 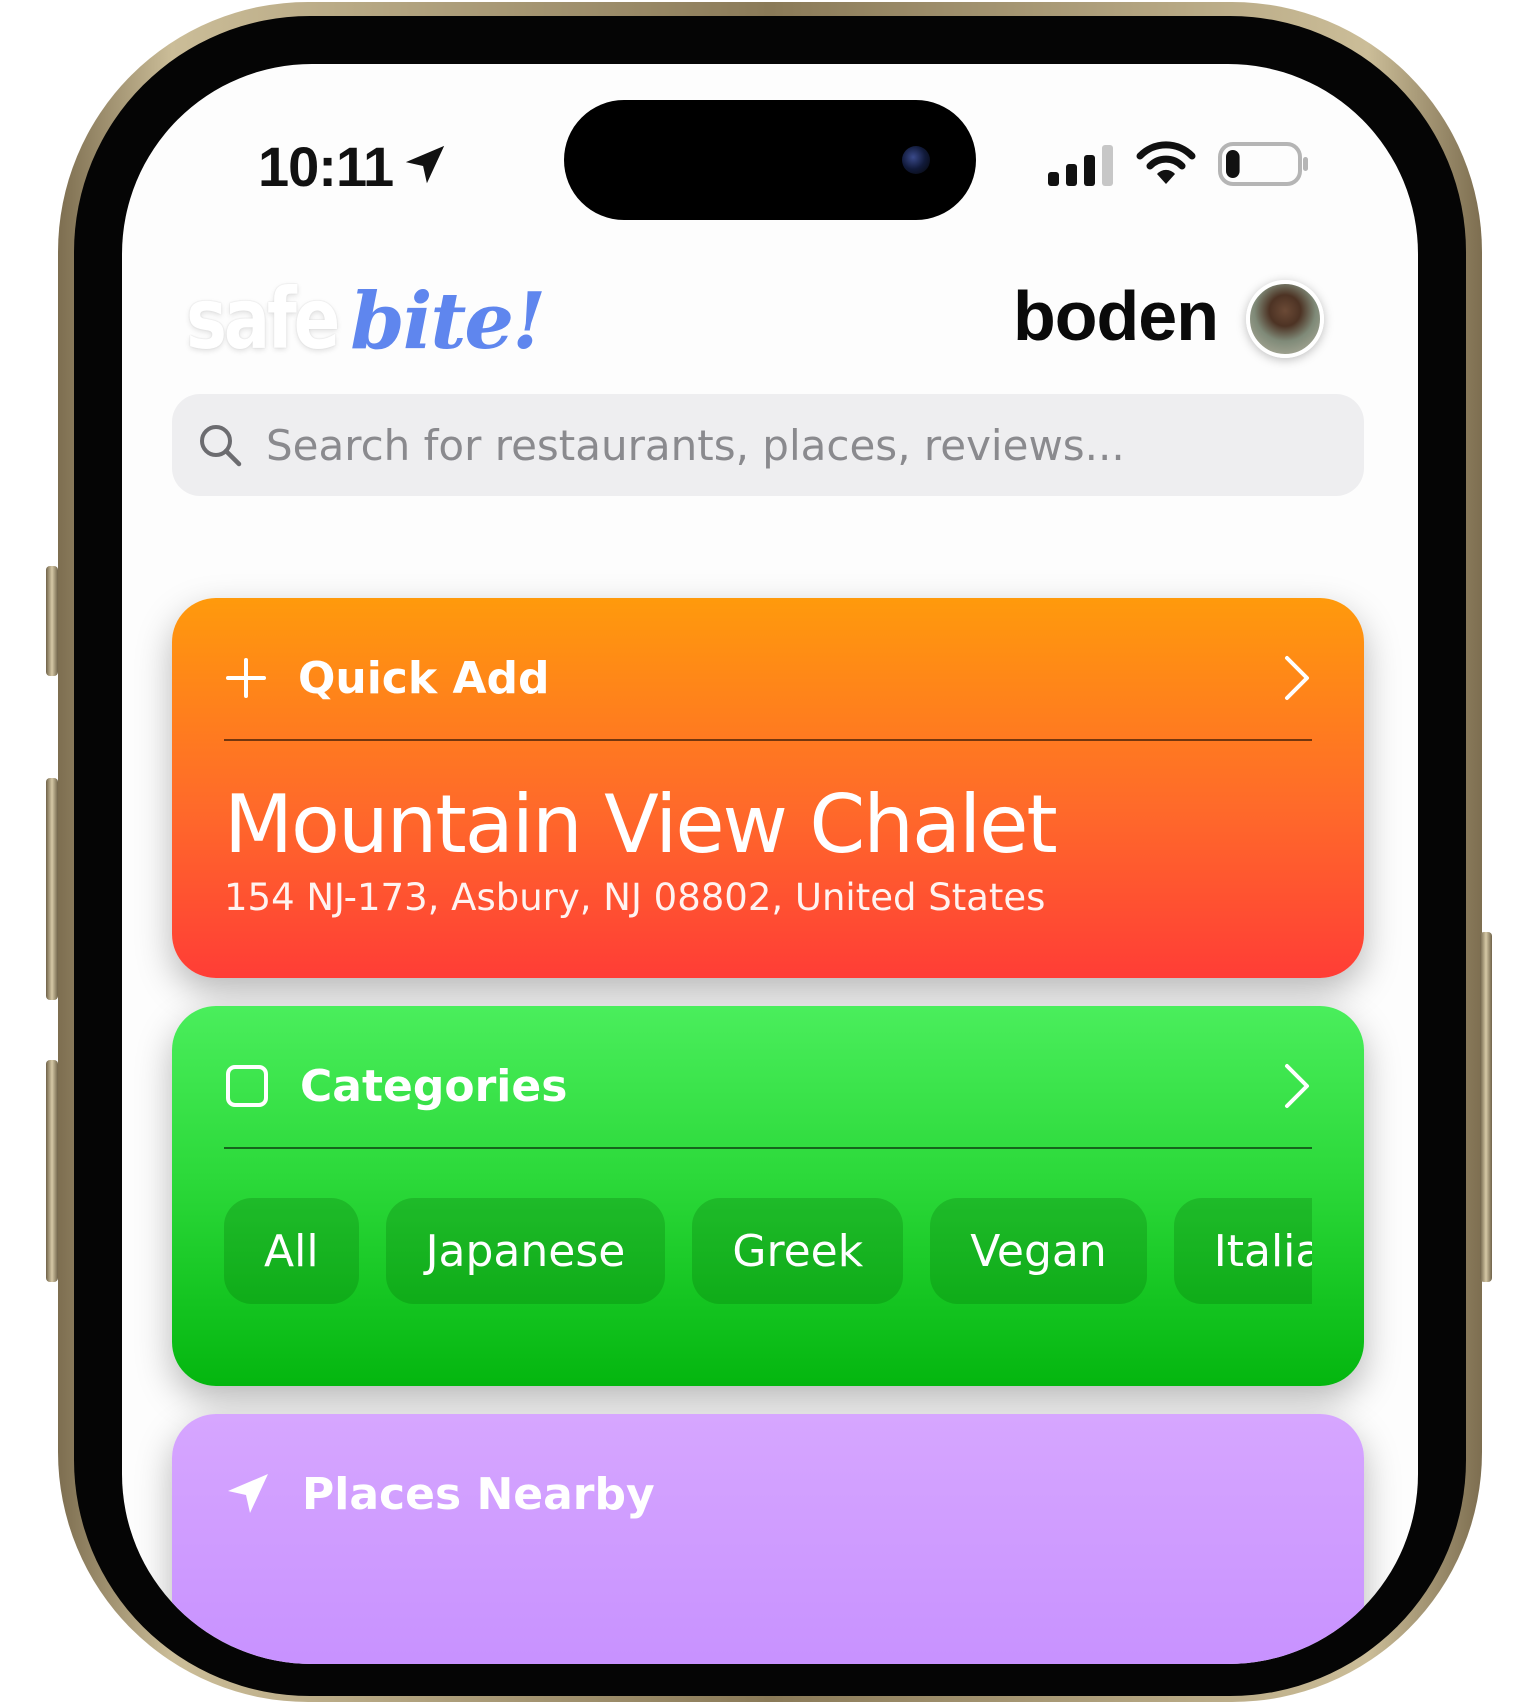 I want to click on categories-header: Categories, so click(x=768, y=1086).